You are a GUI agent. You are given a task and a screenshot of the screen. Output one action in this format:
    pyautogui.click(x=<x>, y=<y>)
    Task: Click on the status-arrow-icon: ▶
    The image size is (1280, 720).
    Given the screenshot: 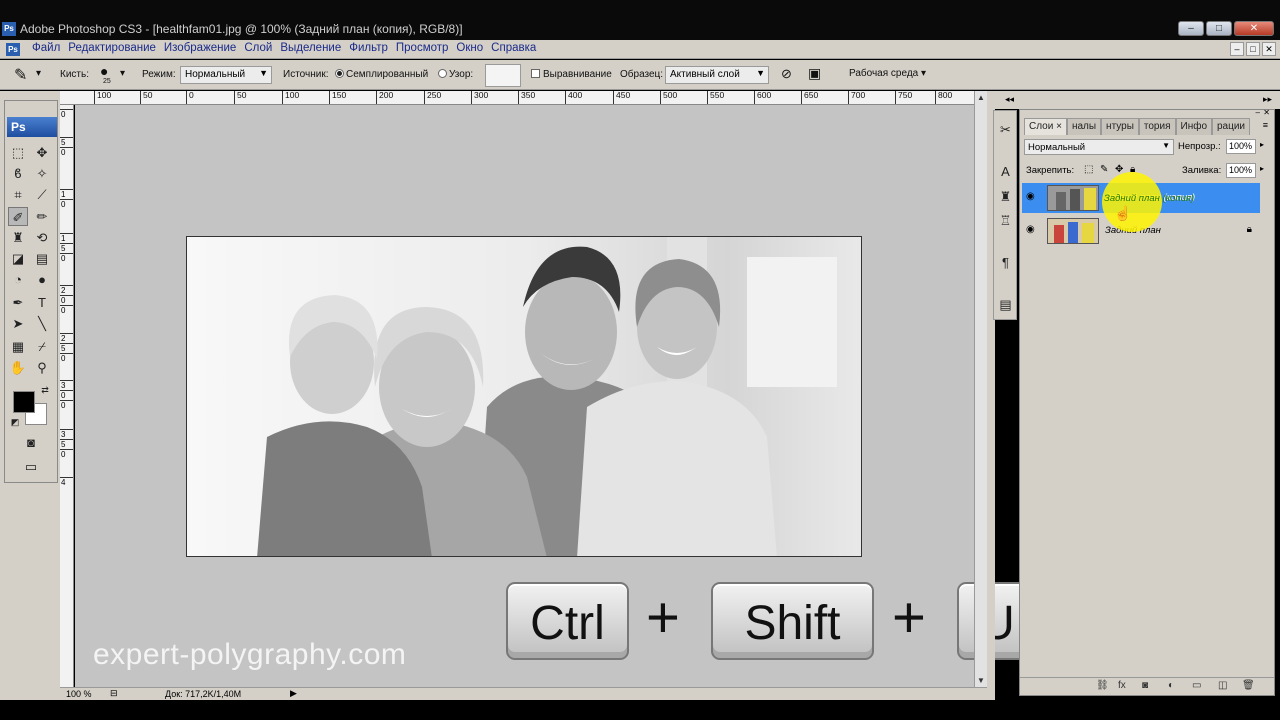 What is the action you would take?
    pyautogui.click(x=293, y=693)
    